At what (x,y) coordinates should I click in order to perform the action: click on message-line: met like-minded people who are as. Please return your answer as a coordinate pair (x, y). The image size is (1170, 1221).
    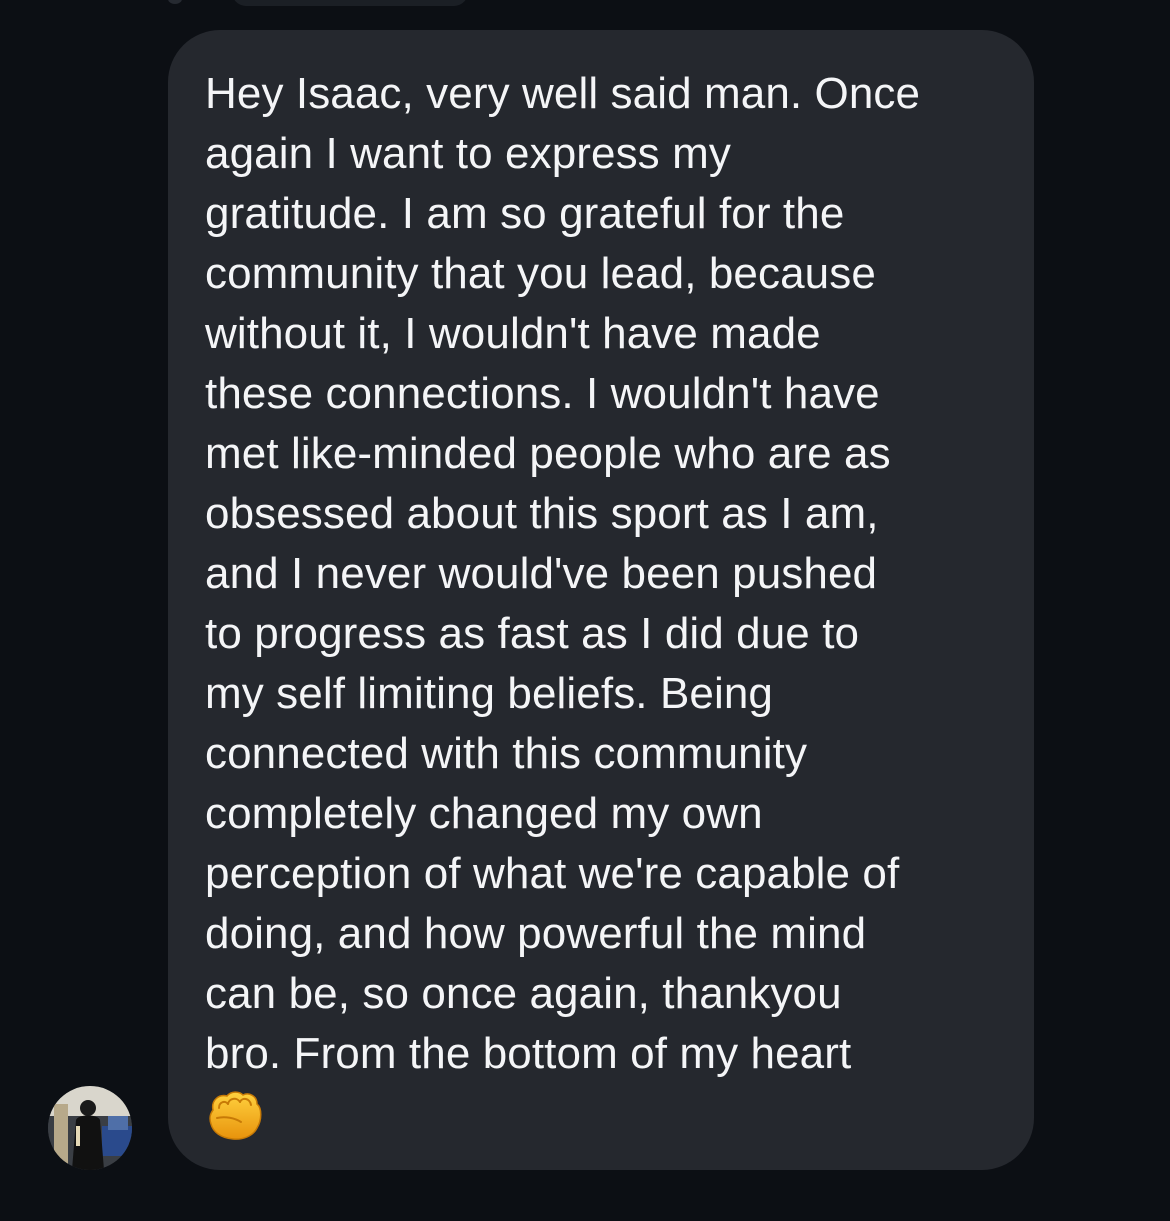
    Looking at the image, I should click on (548, 453).